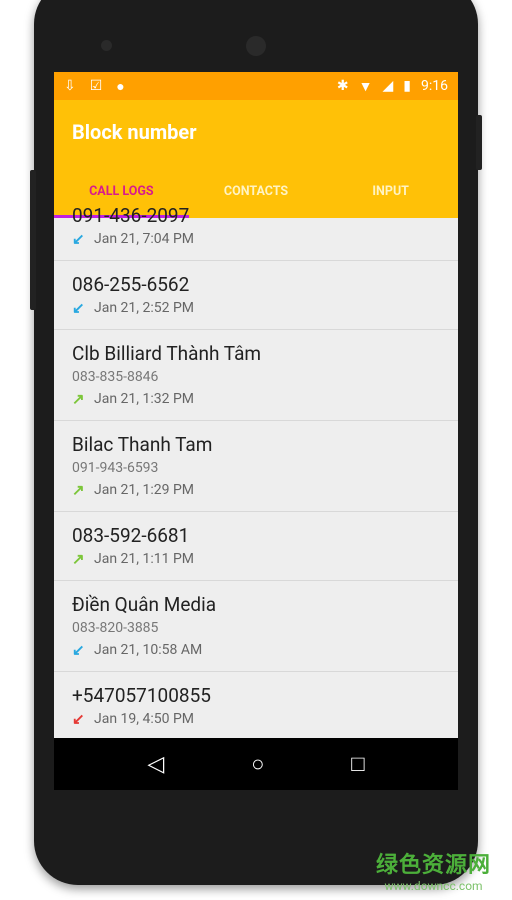 This screenshot has height=900, width=512. I want to click on list-item: +547057100855 ↙ Jan 19, 4:50 PM, so click(256, 706).